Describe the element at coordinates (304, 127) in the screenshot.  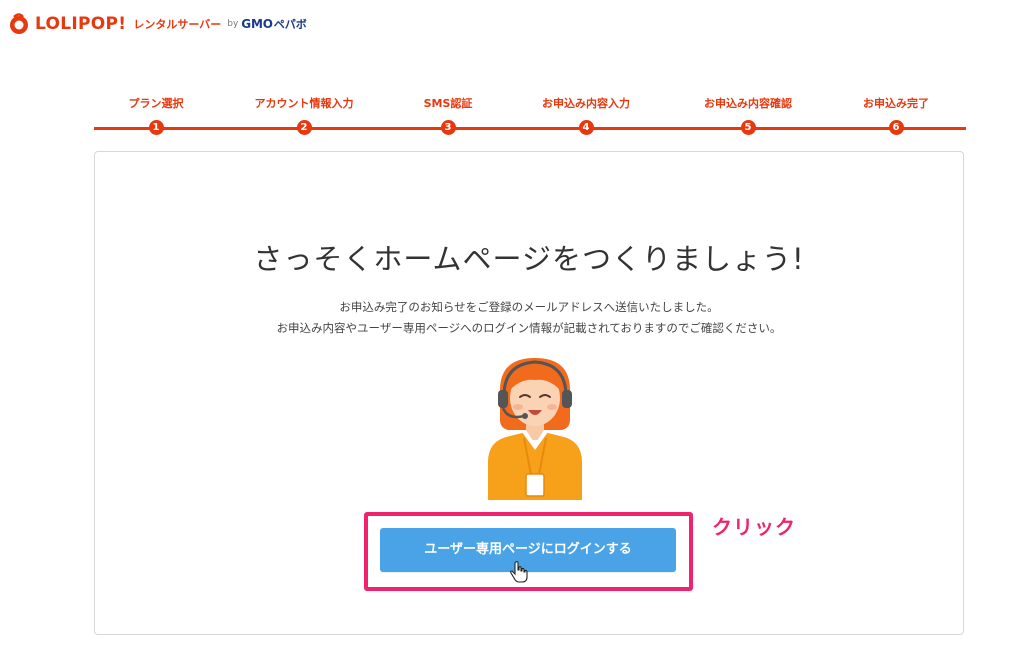
I see `step-number: 2` at that location.